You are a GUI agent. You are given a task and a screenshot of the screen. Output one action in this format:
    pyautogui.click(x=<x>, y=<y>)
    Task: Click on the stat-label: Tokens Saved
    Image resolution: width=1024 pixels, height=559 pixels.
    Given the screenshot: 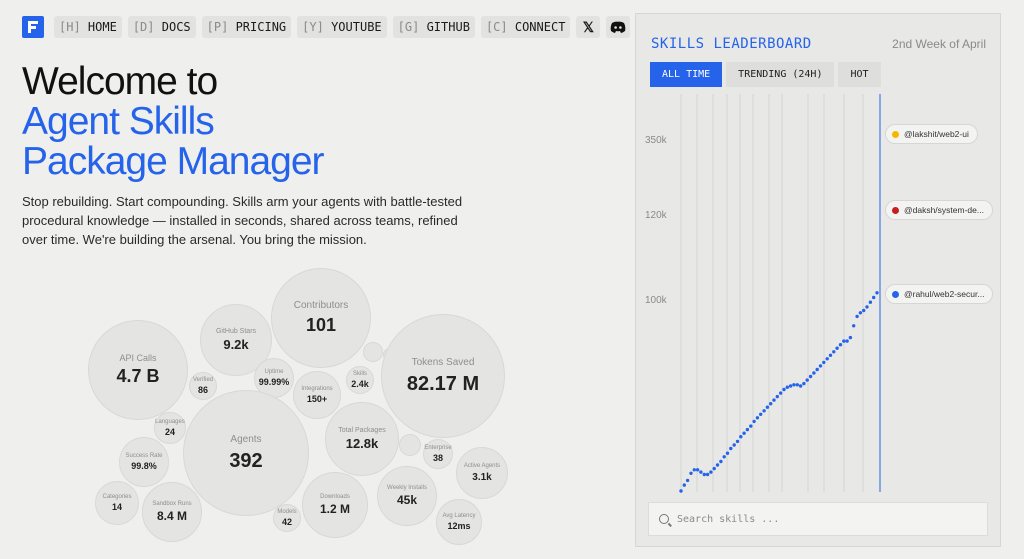 What is the action you would take?
    pyautogui.click(x=443, y=363)
    